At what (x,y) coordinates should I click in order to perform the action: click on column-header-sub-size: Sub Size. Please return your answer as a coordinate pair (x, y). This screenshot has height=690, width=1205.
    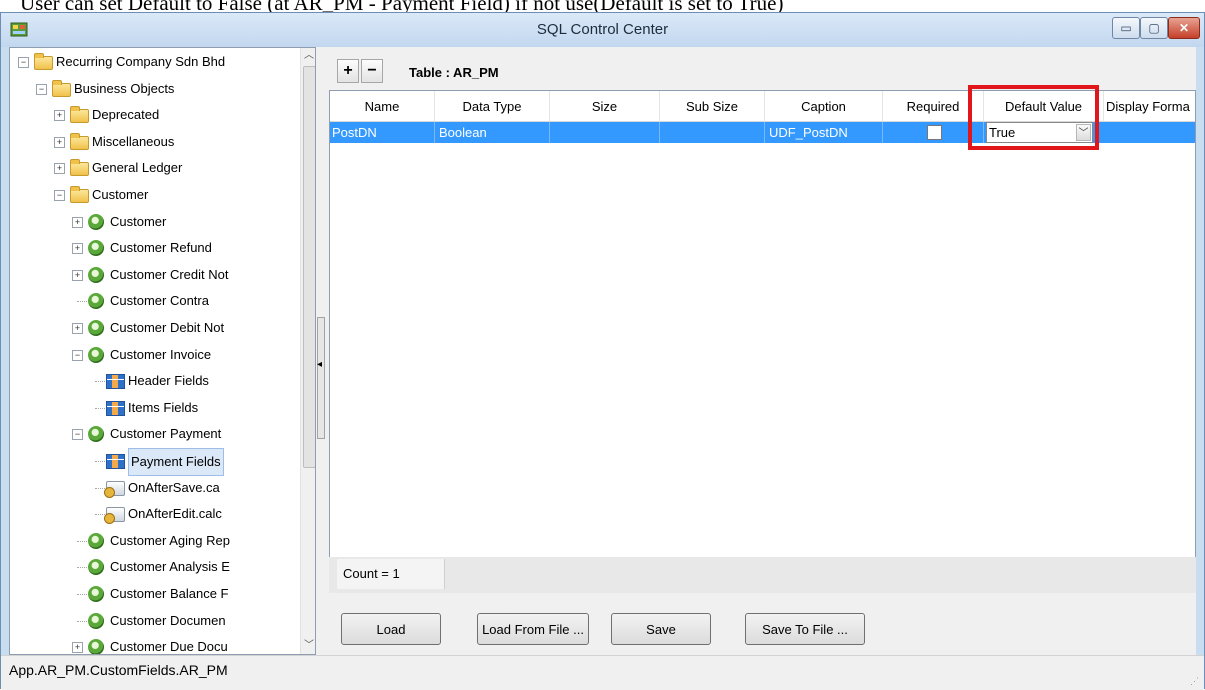
    Looking at the image, I should click on (712, 106).